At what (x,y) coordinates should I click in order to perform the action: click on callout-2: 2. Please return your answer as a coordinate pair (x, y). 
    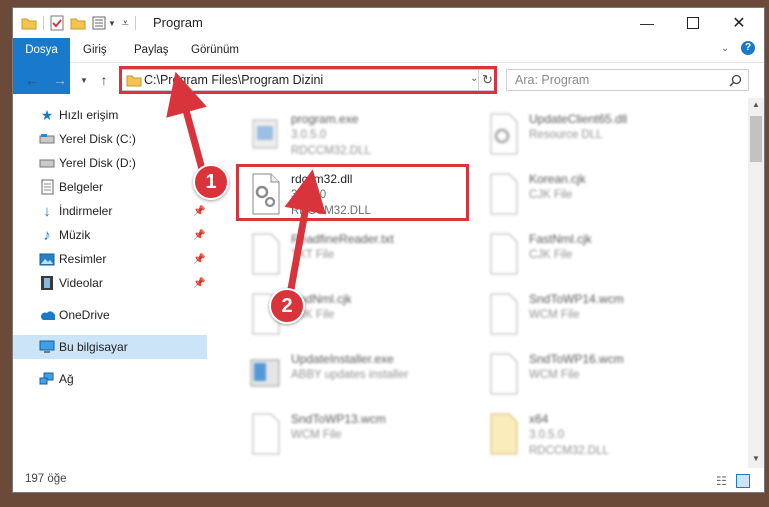
    Looking at the image, I should click on (287, 306).